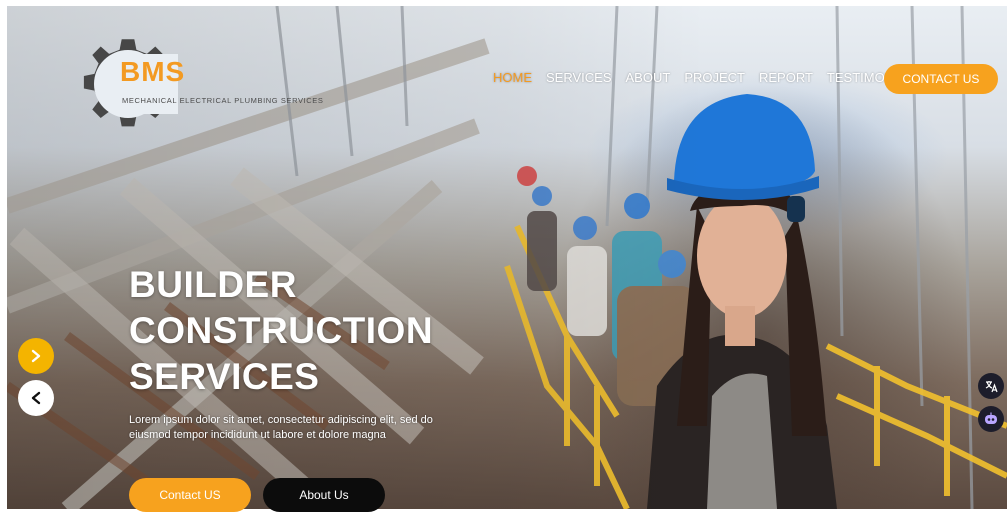 The width and height of the screenshot is (1007, 512). Describe the element at coordinates (324, 495) in the screenshot. I see `about-us-button: About Us` at that location.